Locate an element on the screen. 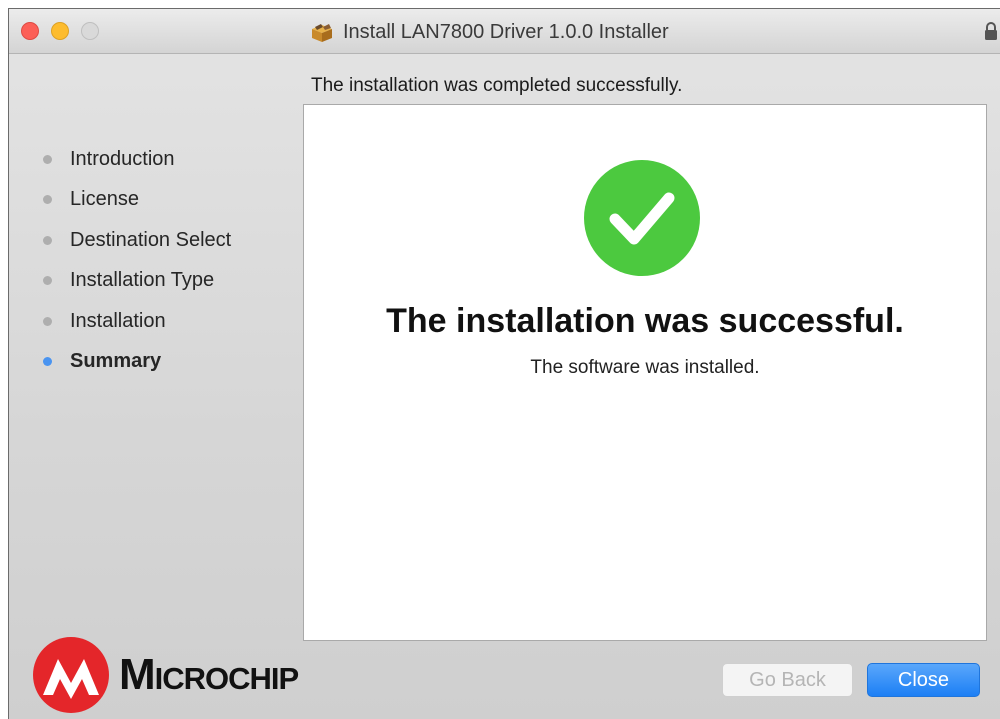 The width and height of the screenshot is (1000, 719). microchip-logo: Microchip is located at coordinates (165, 675).